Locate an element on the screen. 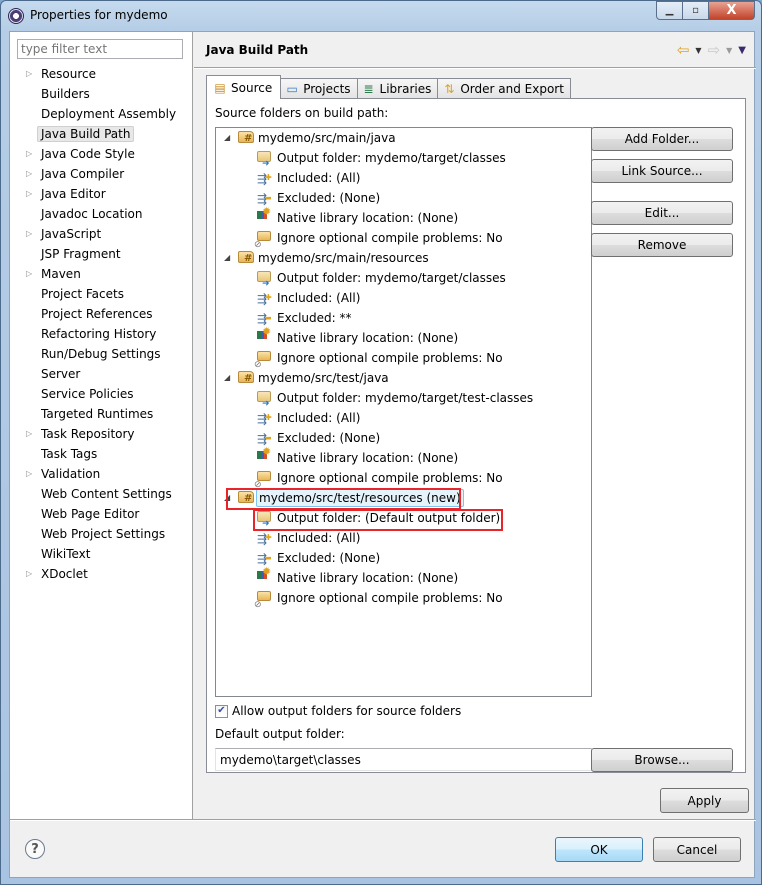 The image size is (762, 885). source-folder-row: ◢ mydemo/src/test/resources (new) is located at coordinates (403, 498).